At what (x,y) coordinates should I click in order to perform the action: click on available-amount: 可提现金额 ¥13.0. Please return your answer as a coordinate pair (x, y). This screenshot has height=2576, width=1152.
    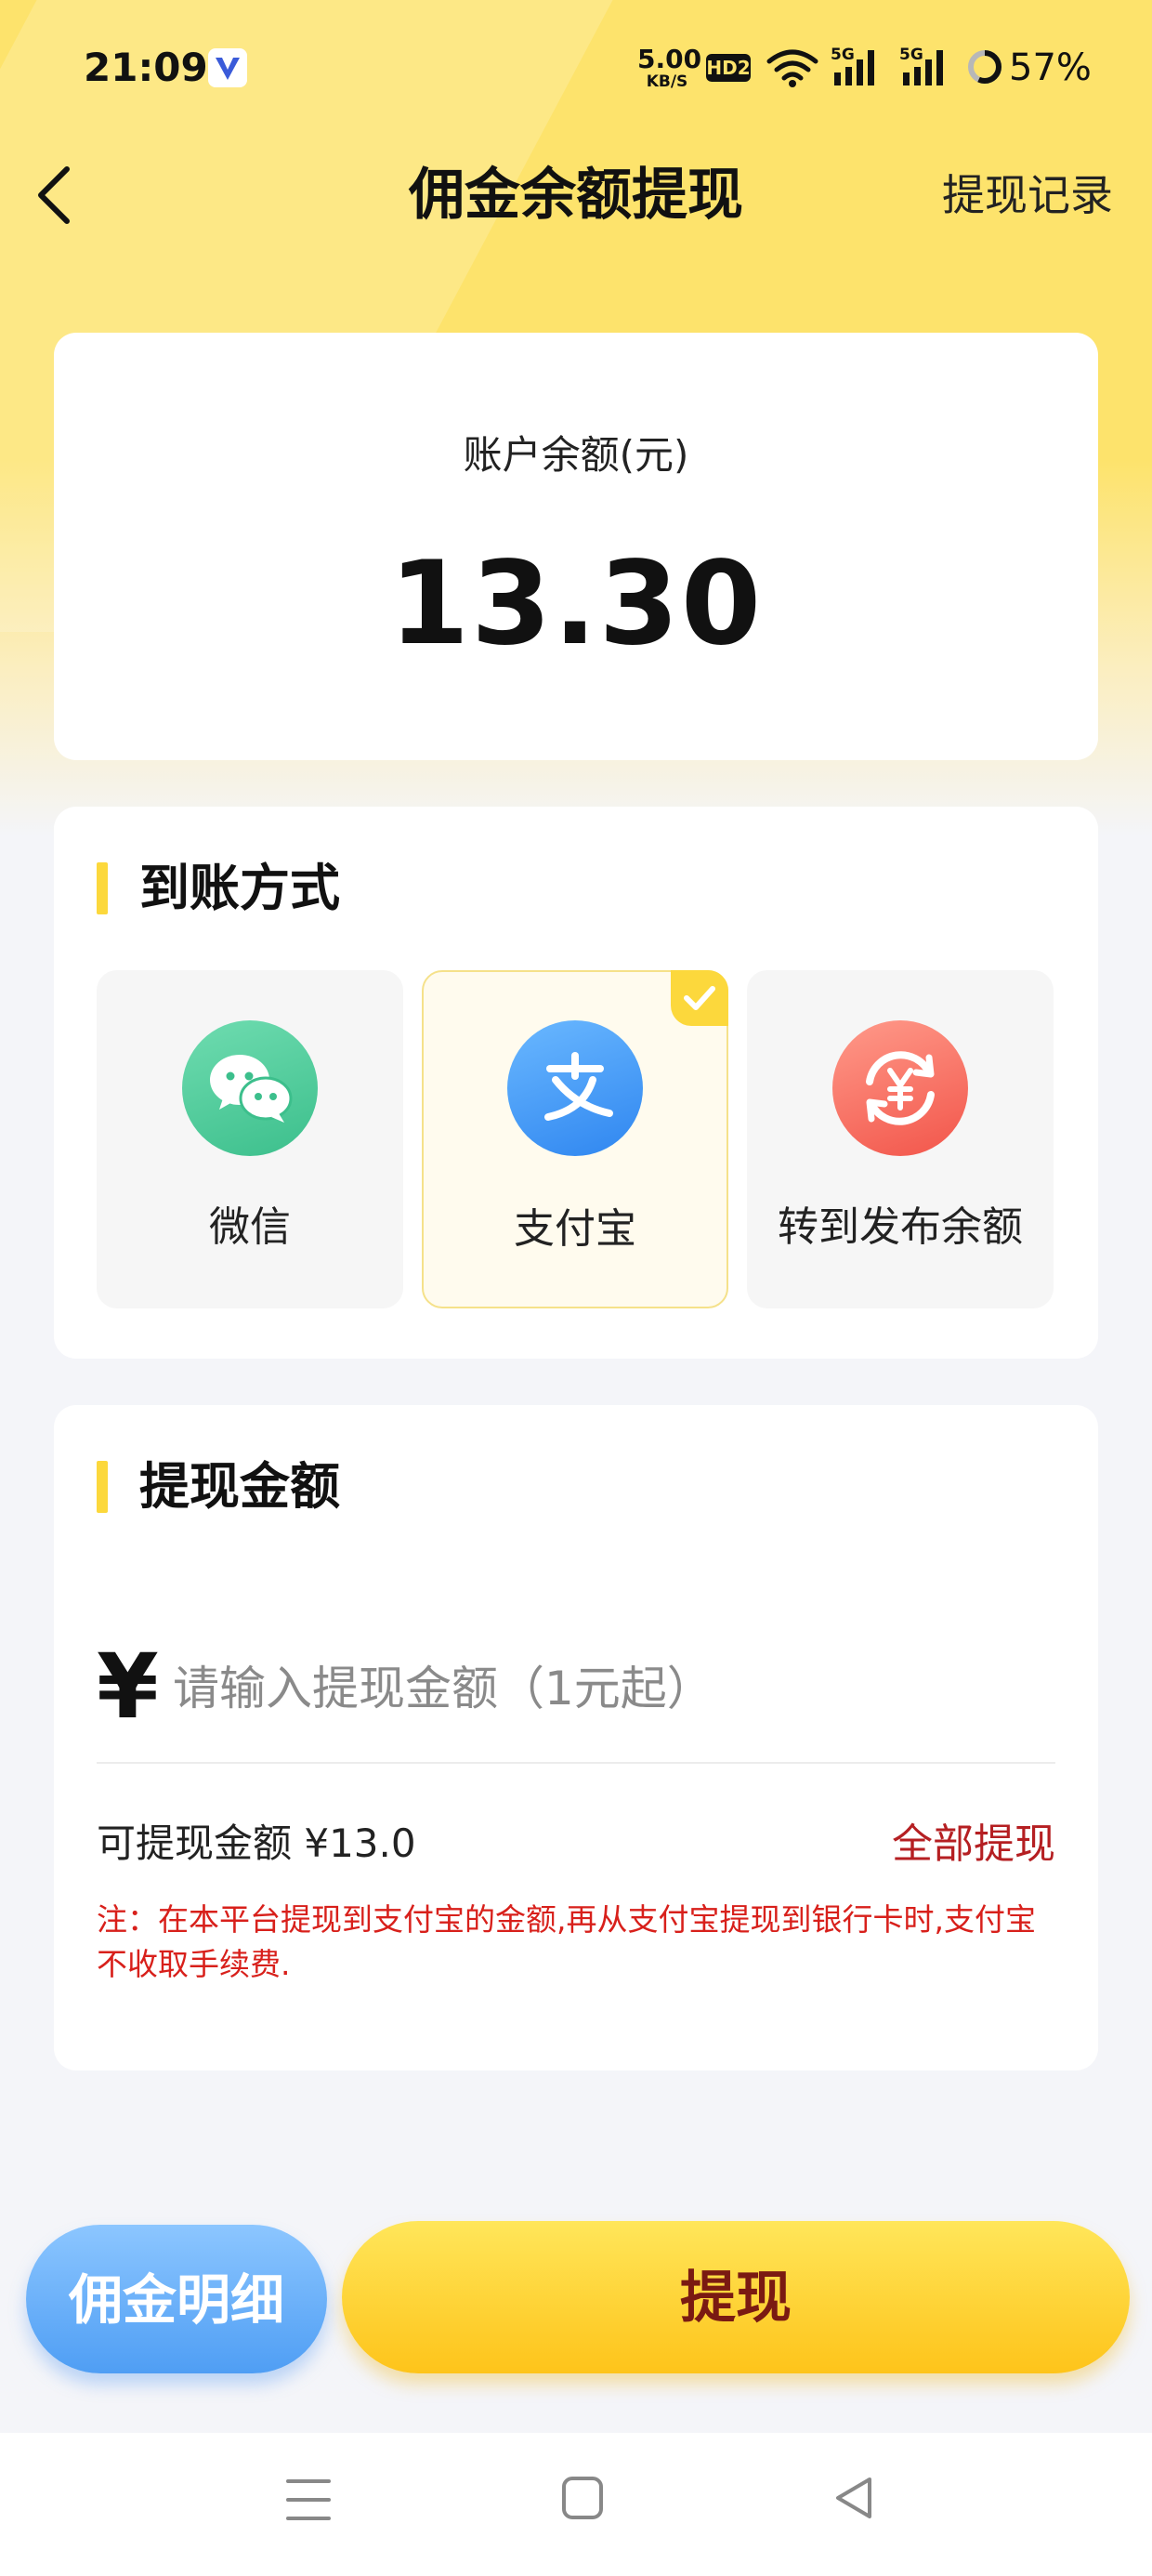
    Looking at the image, I should click on (256, 1843).